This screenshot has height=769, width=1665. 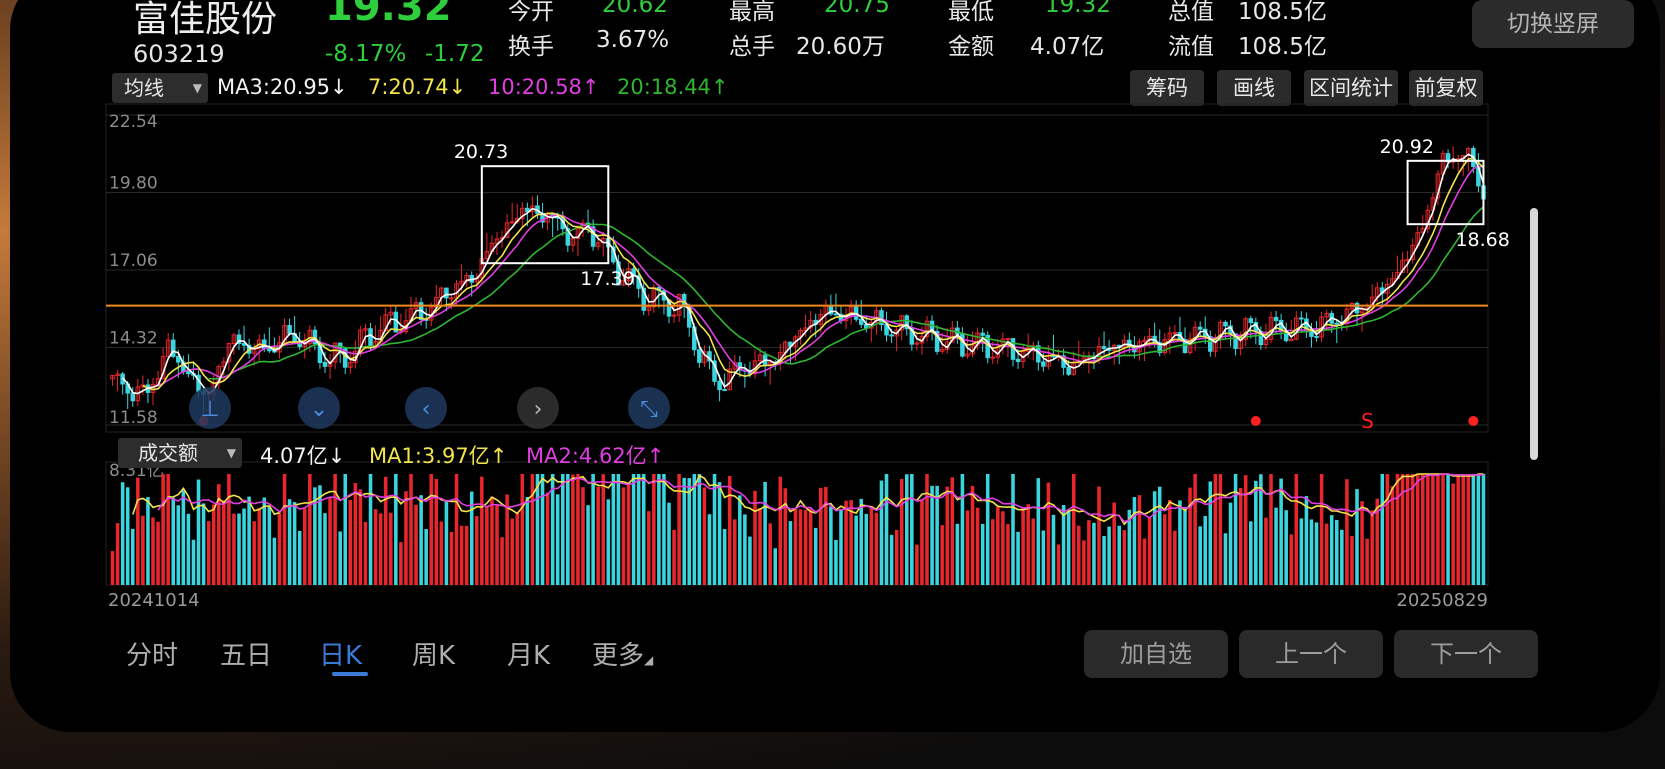 I want to click on tab-more: 更多◢, so click(x=622, y=653).